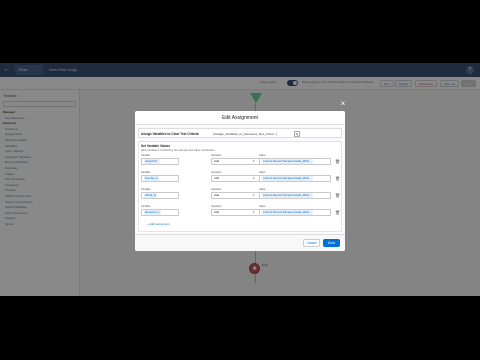 The width and height of the screenshot is (480, 360). What do you see at coordinates (343, 104) in the screenshot?
I see `close-icon: ×` at bounding box center [343, 104].